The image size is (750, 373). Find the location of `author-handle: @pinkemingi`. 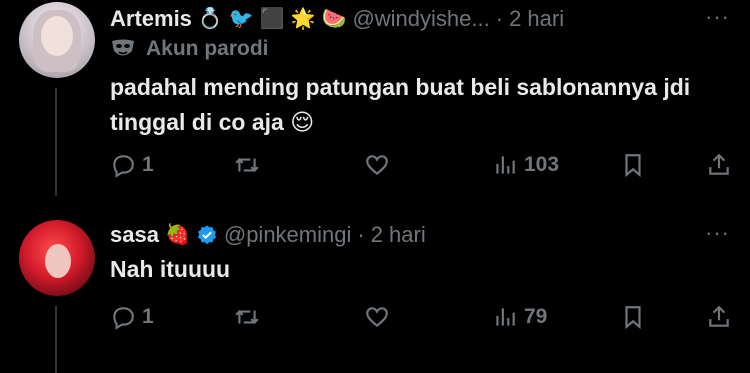

author-handle: @pinkemingi is located at coordinates (288, 235).